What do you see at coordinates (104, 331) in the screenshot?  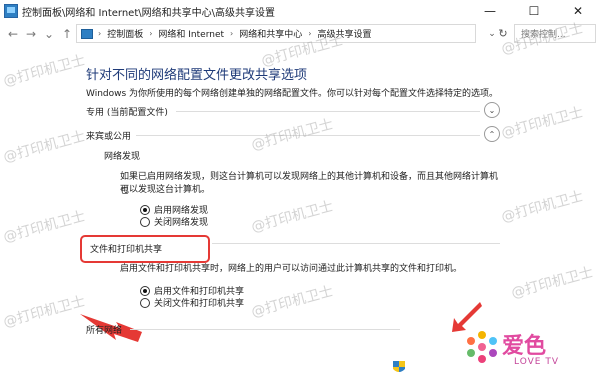 I see `section-all-label: 所有网络` at bounding box center [104, 331].